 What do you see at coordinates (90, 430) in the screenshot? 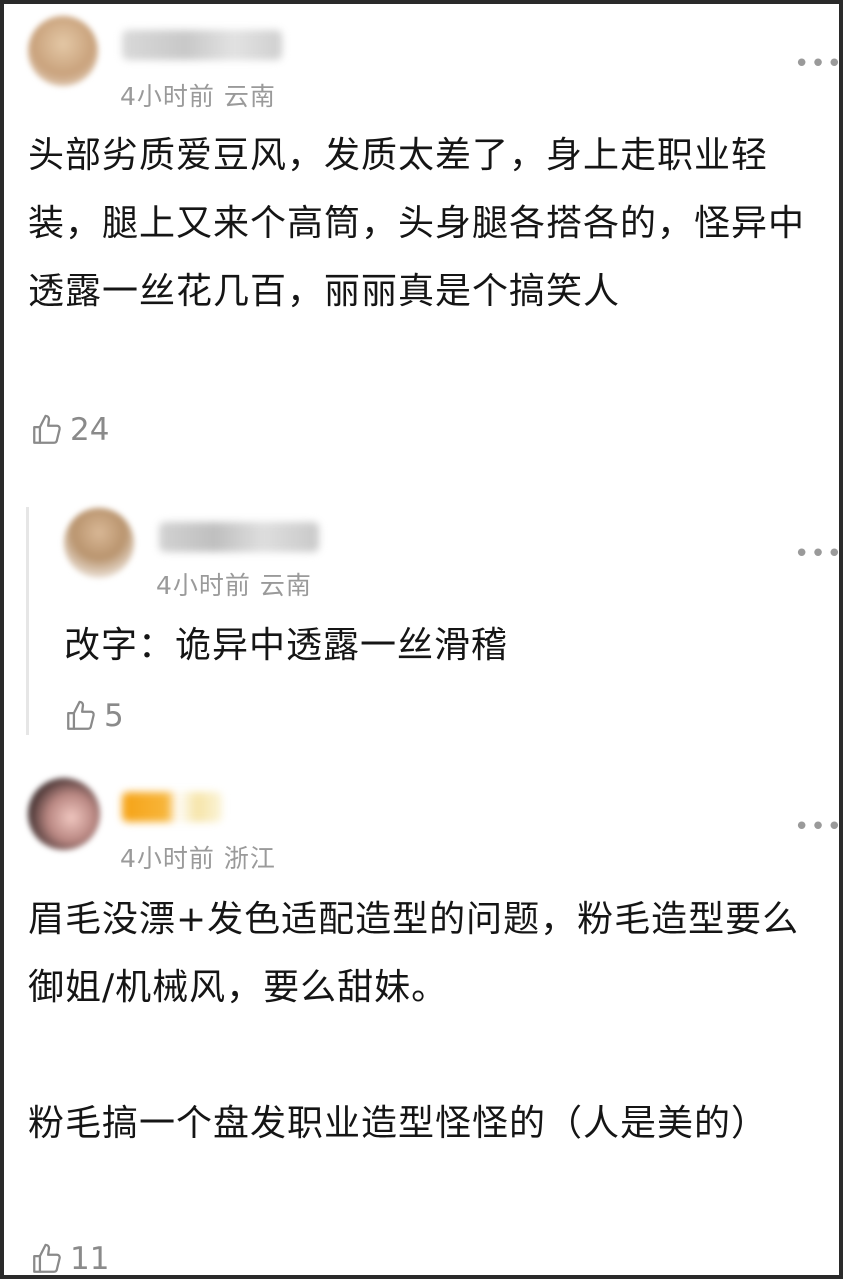
I see `like-count: 24` at bounding box center [90, 430].